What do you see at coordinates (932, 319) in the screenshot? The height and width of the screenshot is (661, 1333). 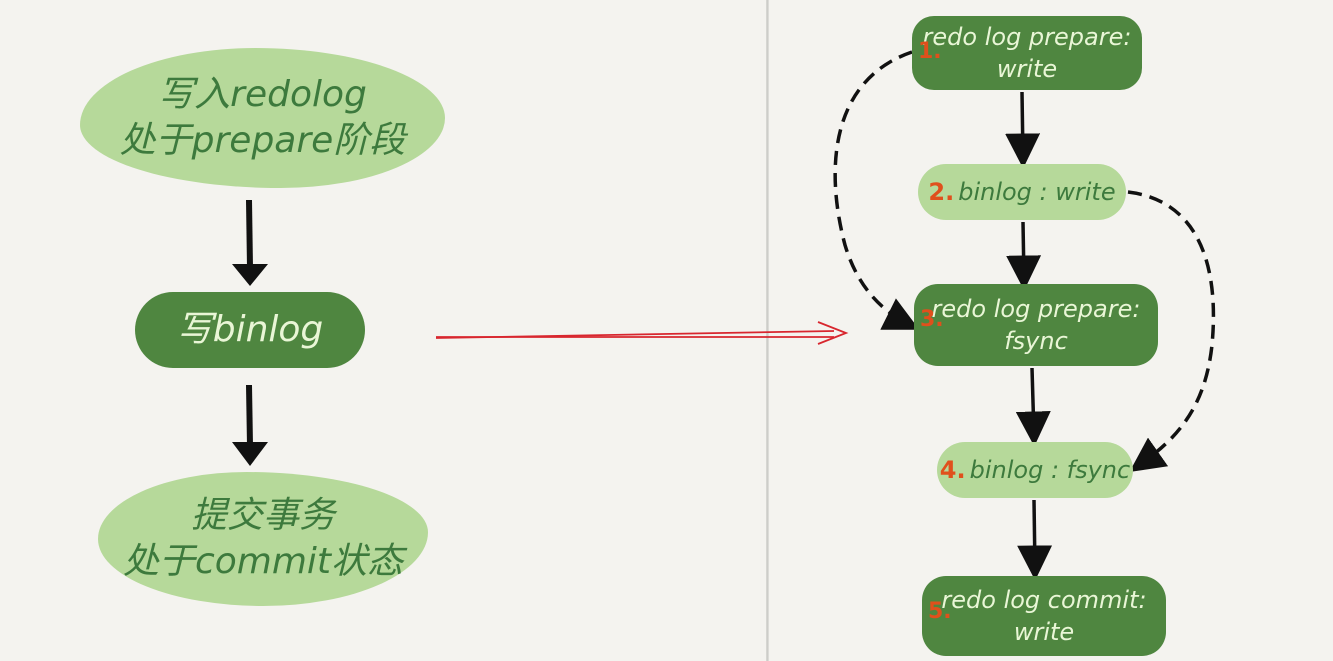 I see `step-number-3: 3.` at bounding box center [932, 319].